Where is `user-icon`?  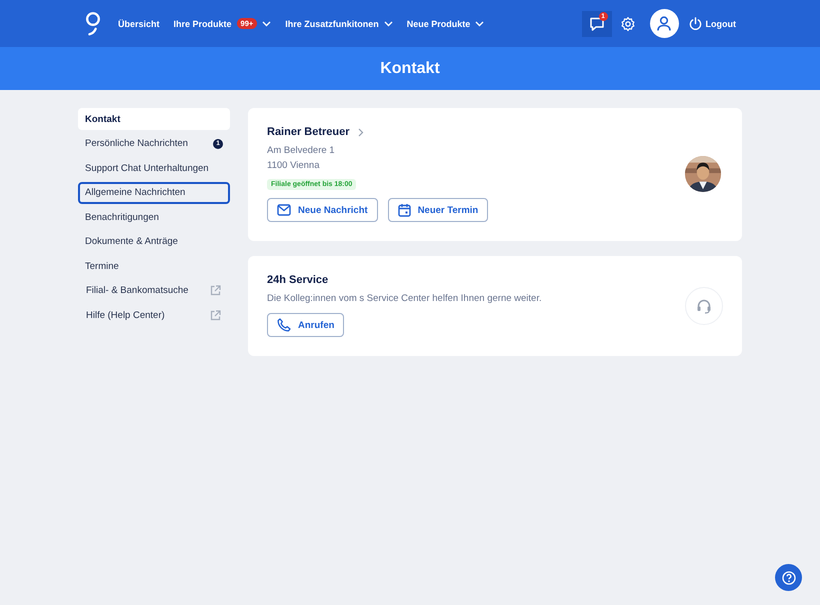
user-icon is located at coordinates (664, 23).